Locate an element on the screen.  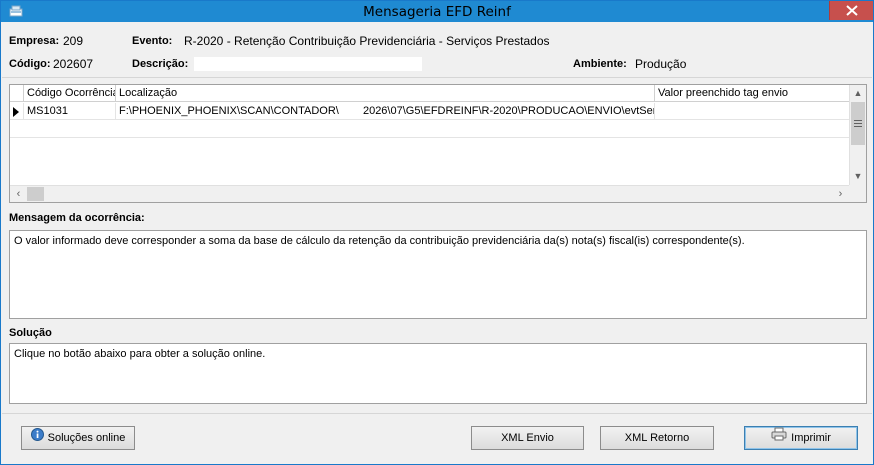
cell-codigo: MS1031 is located at coordinates (70, 111).